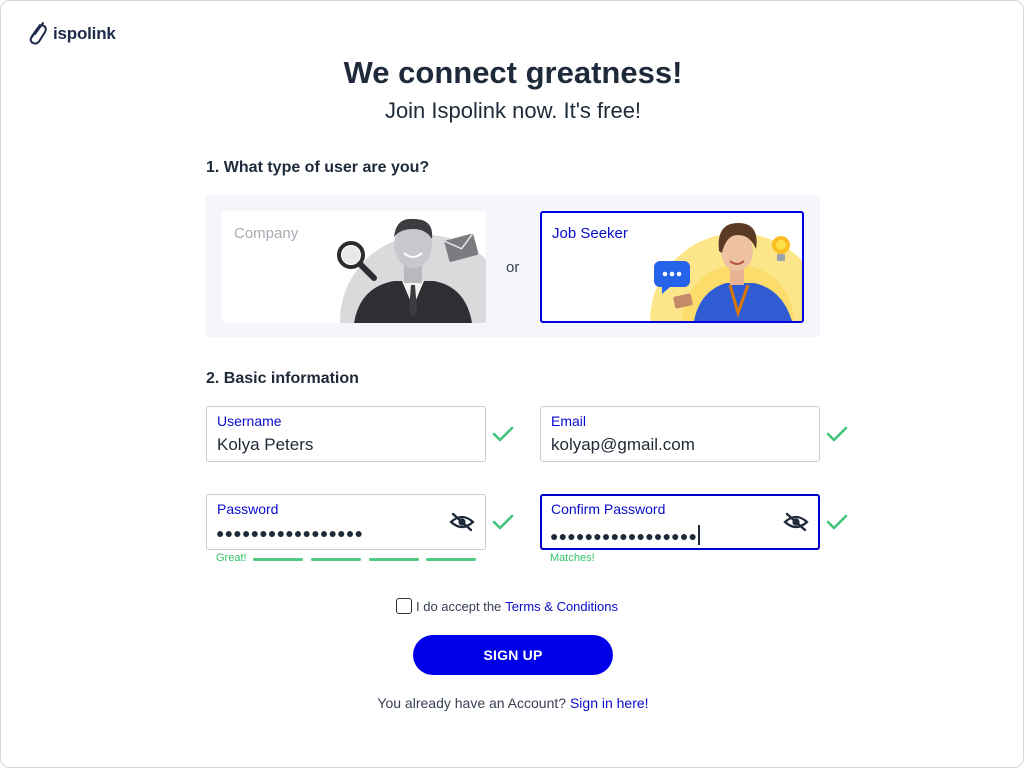  I want to click on username-label: Username, so click(249, 421).